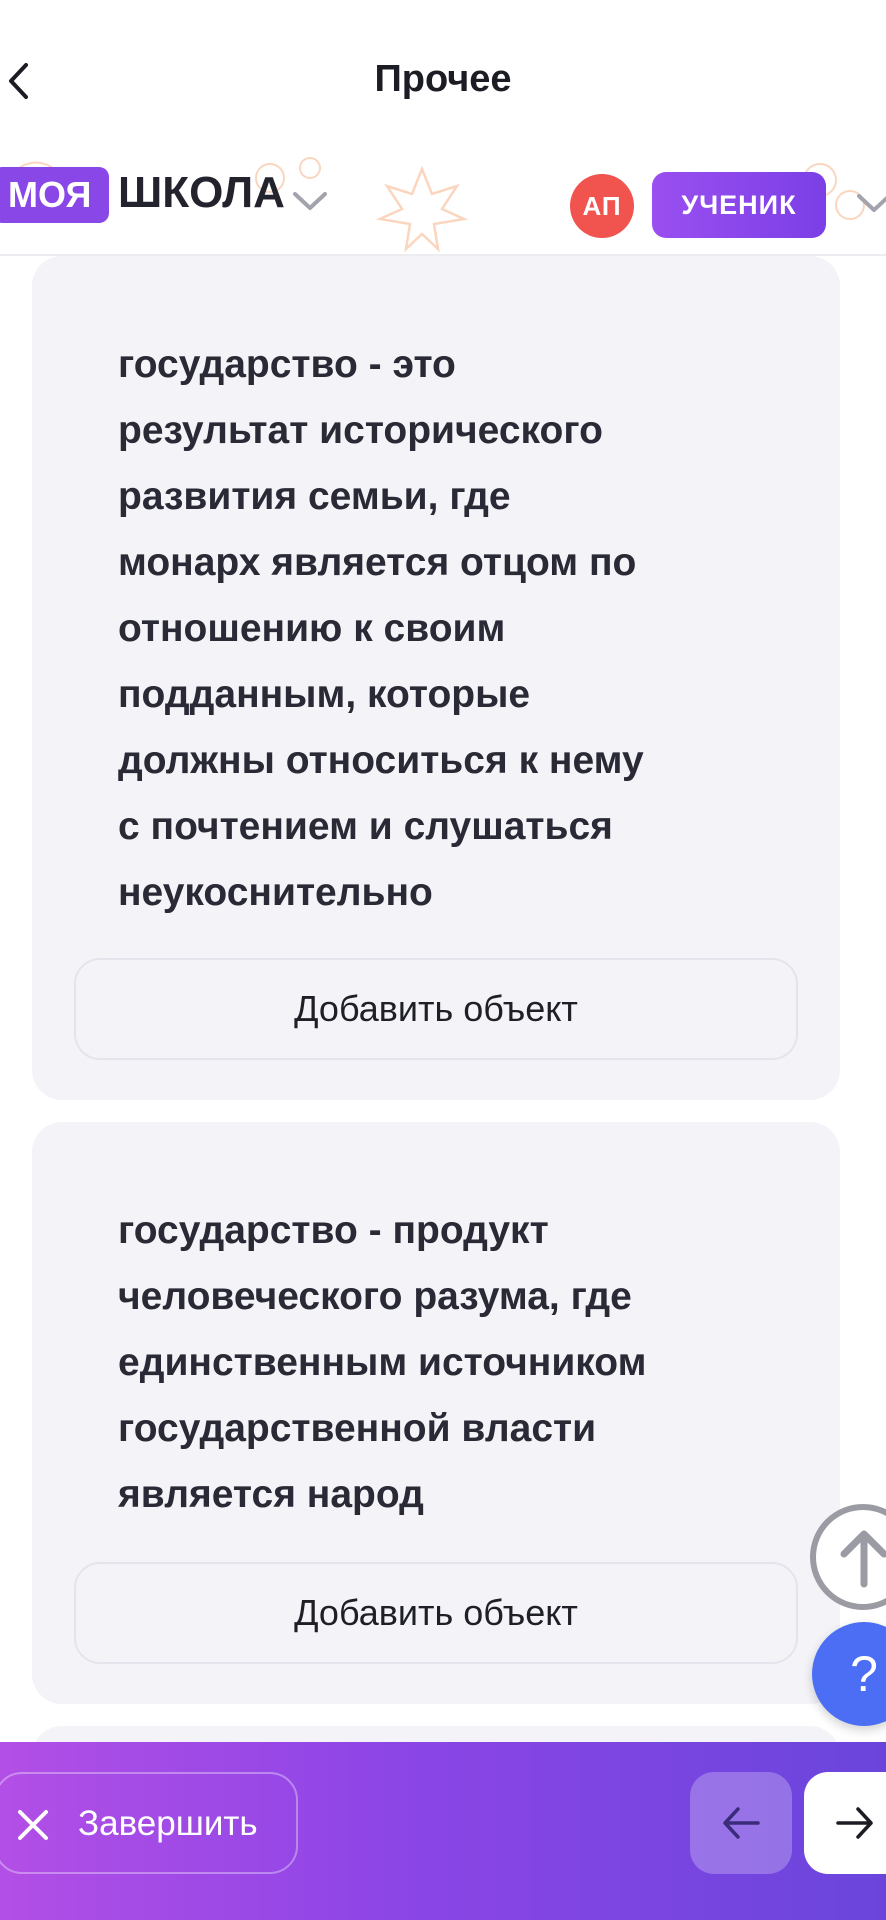 The image size is (886, 1920). Describe the element at coordinates (845, 1823) in the screenshot. I see `next-button` at that location.